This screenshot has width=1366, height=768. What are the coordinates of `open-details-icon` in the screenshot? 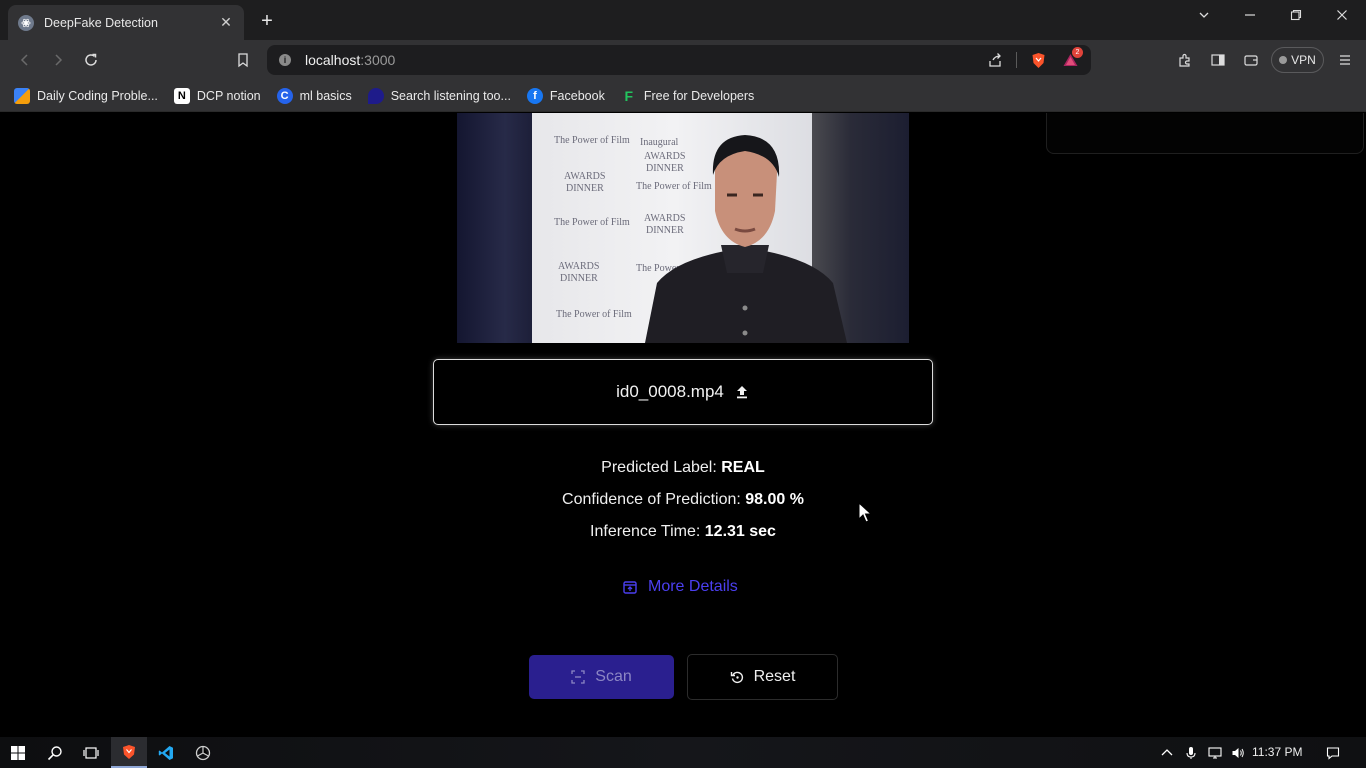 It's located at (630, 587).